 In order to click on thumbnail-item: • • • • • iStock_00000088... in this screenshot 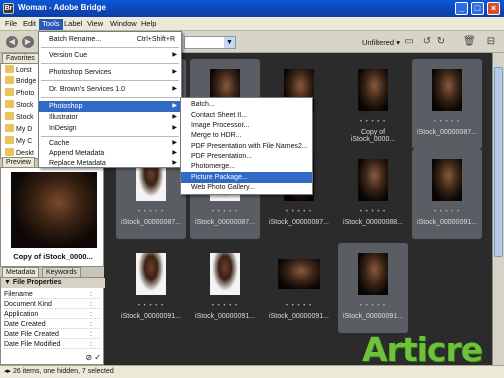, I will do `click(373, 194)`.